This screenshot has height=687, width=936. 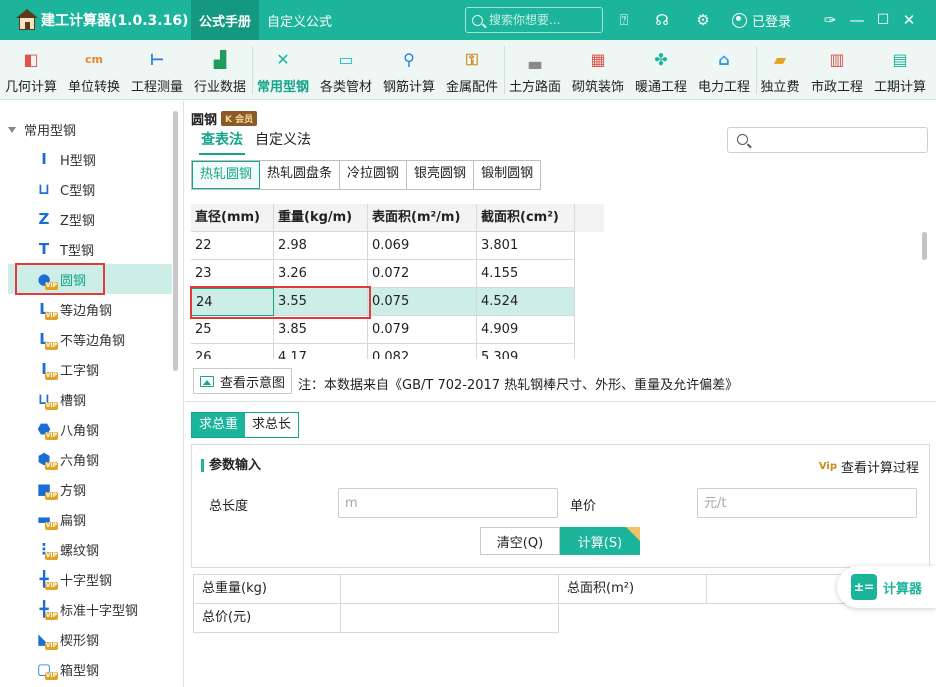 I want to click on table-cell: 2.98, so click(x=321, y=246).